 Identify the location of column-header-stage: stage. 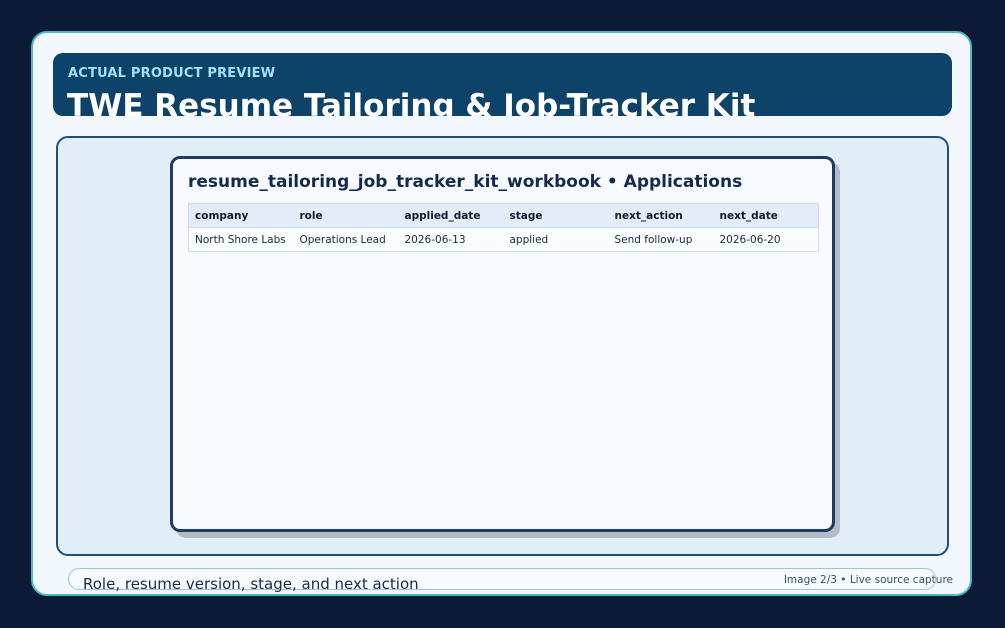
(556, 215).